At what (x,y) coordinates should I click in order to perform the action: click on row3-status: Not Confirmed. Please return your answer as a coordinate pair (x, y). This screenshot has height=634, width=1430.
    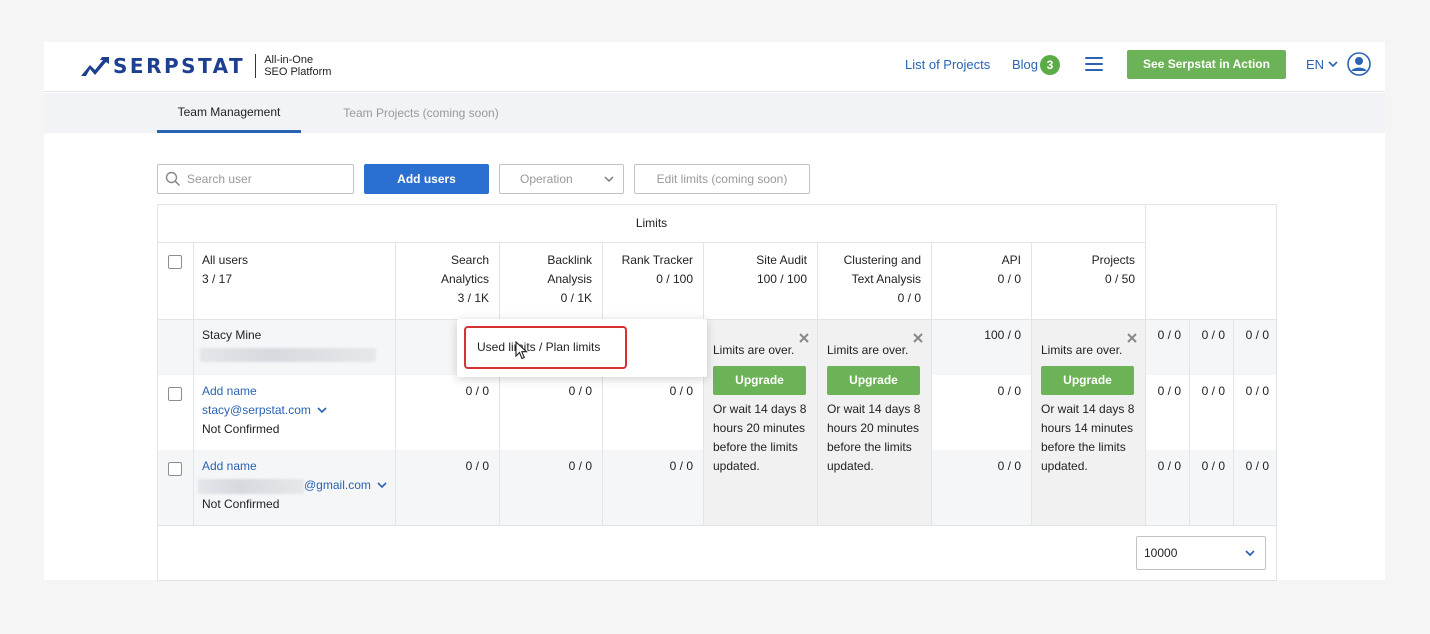
    Looking at the image, I should click on (241, 504).